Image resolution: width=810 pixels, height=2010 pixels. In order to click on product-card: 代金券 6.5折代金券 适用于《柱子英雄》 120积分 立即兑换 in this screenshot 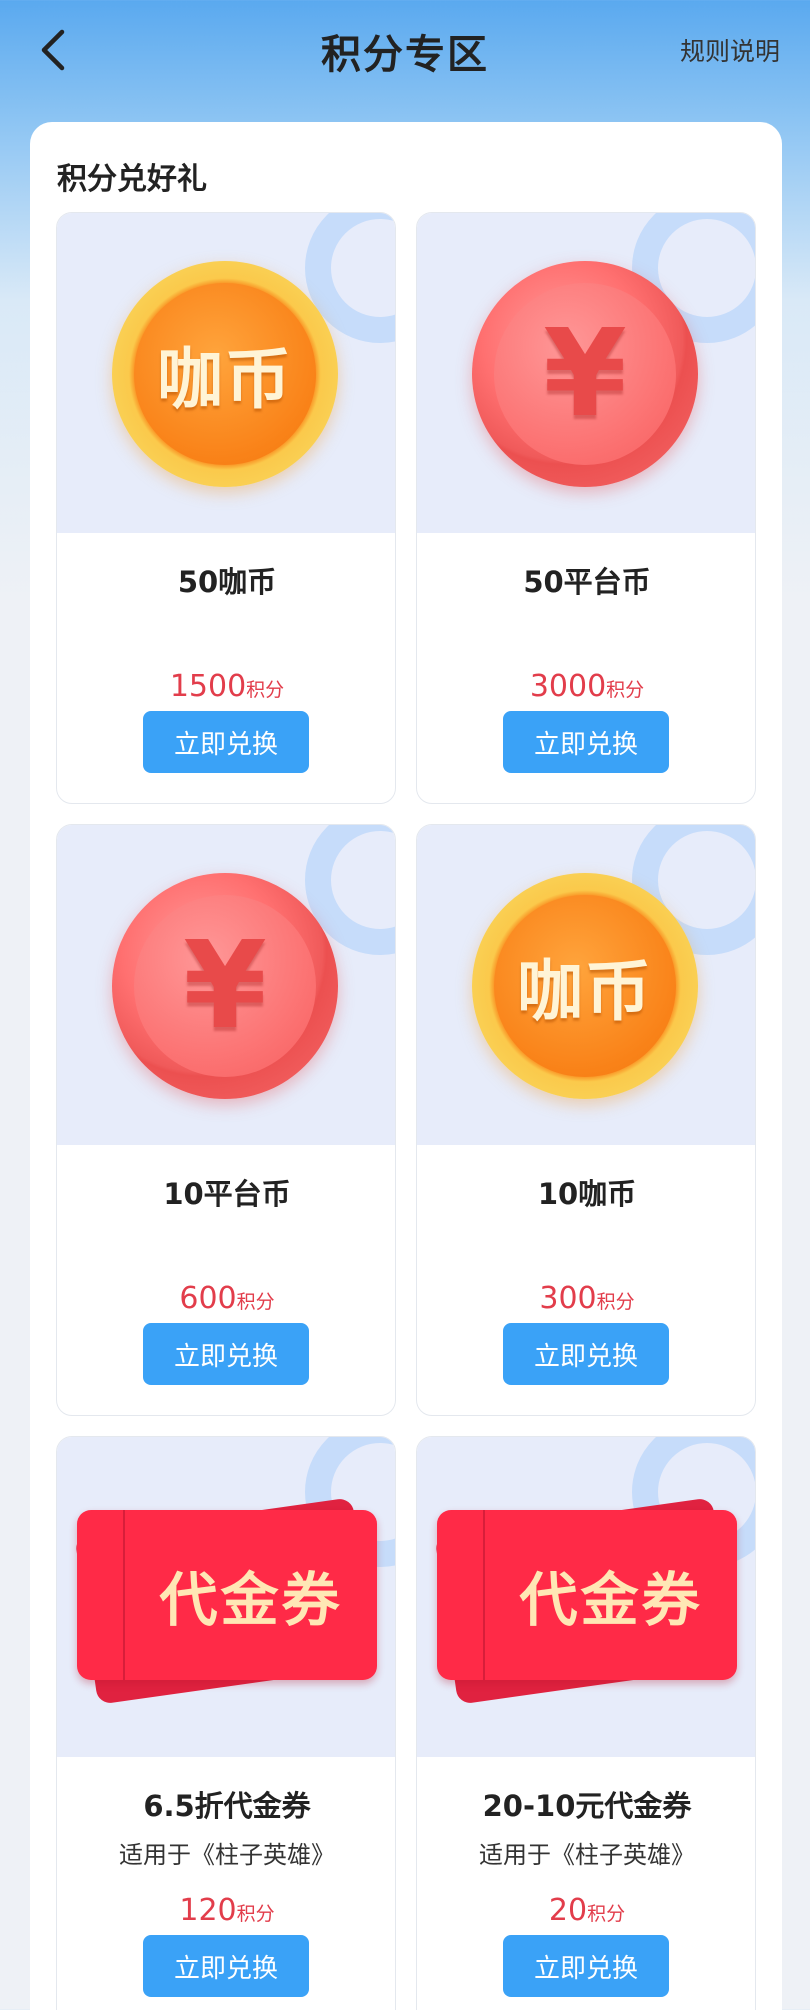, I will do `click(226, 1723)`.